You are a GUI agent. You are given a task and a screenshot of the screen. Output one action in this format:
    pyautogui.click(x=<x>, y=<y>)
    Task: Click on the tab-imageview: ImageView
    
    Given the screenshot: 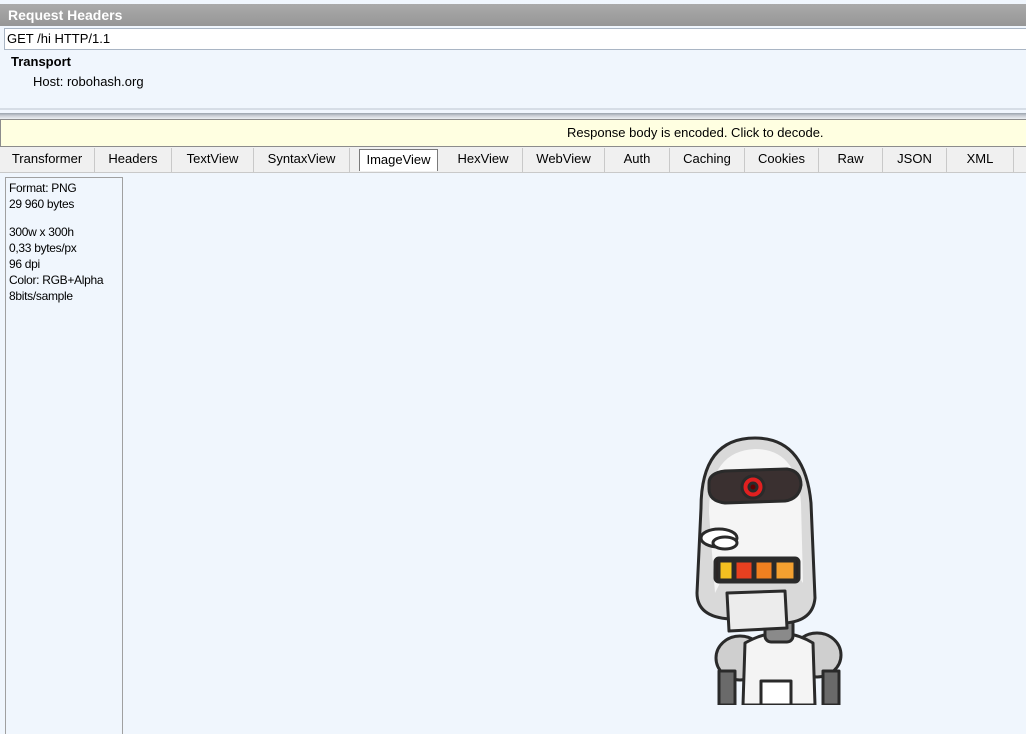 What is the action you would take?
    pyautogui.click(x=398, y=160)
    